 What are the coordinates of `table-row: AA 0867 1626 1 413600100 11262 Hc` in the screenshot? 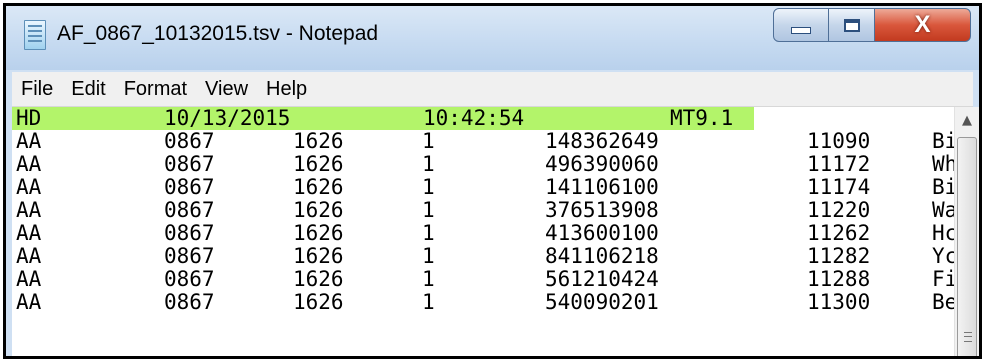 It's located at (483, 233).